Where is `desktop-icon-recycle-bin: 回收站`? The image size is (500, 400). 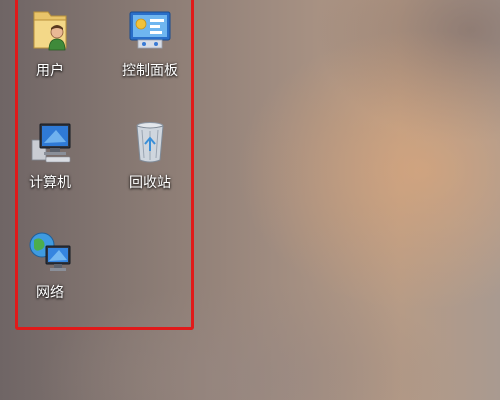
desktop-icon-recycle-bin: 回收站 is located at coordinates (150, 155).